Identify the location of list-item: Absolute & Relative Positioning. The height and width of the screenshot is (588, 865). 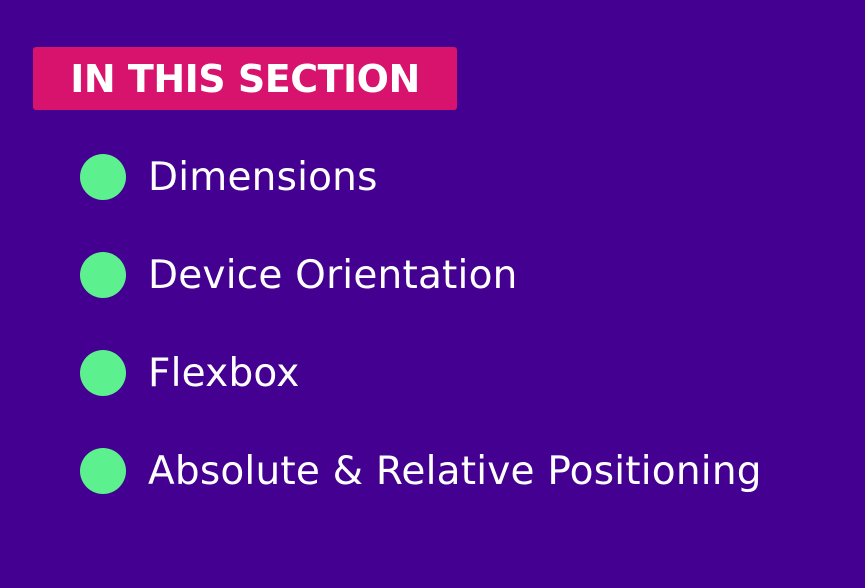
(421, 471).